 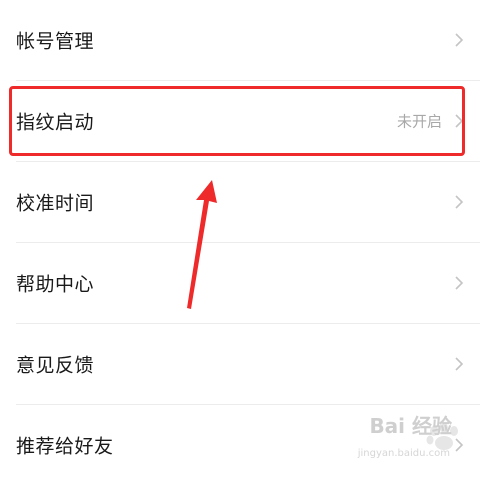 What do you see at coordinates (55, 203) in the screenshot?
I see `settings-item-label: 校准时间` at bounding box center [55, 203].